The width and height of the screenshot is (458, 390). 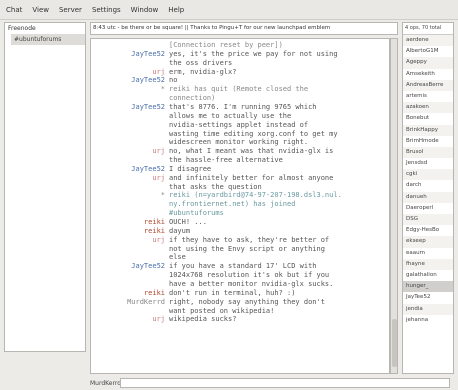 I want to click on chat-message: ny.frontiernet.net) has joined, so click(x=232, y=204).